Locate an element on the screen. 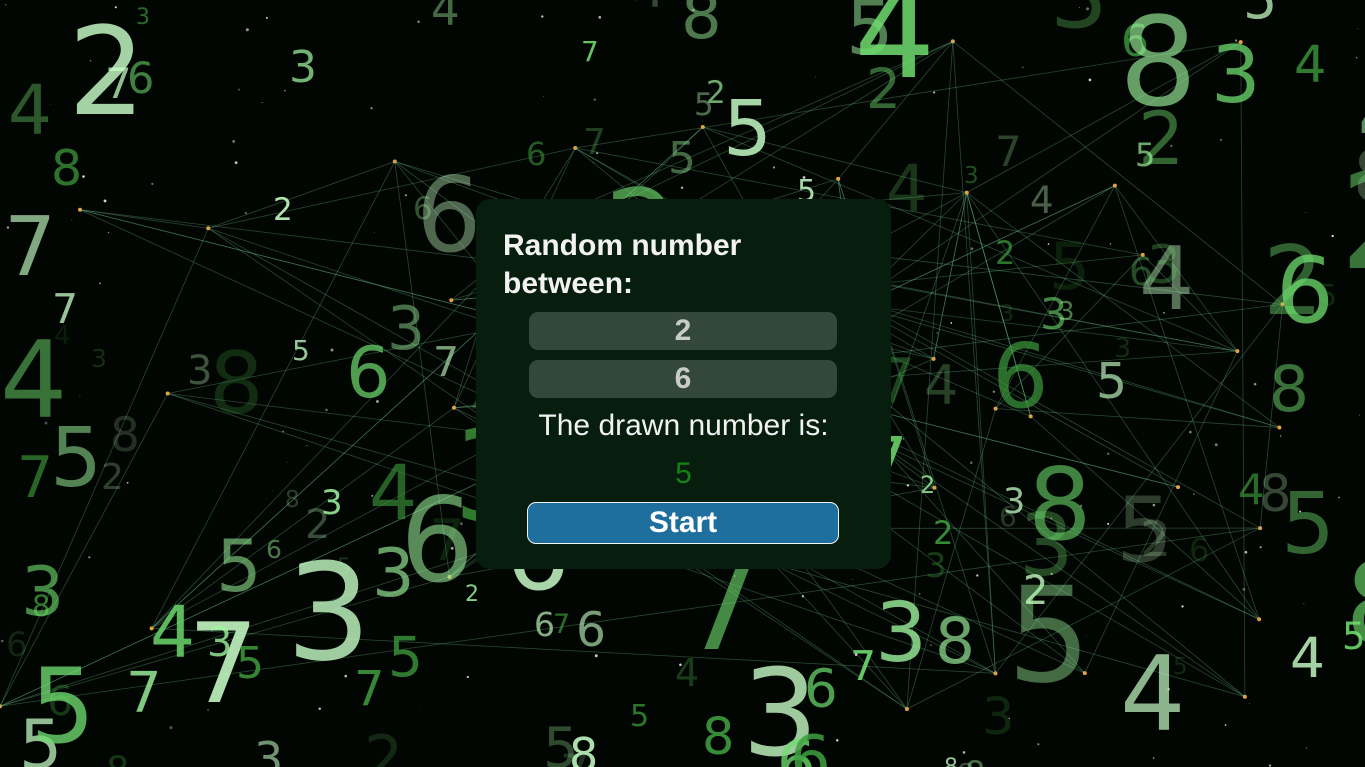 This screenshot has height=767, width=1365. start-button: Start is located at coordinates (683, 523).